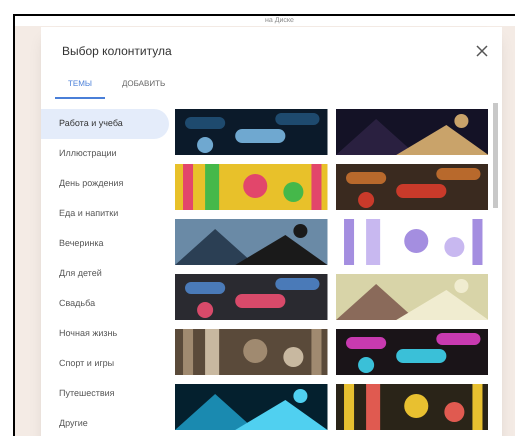 The height and width of the screenshot is (436, 515). I want to click on close-icon, so click(482, 51).